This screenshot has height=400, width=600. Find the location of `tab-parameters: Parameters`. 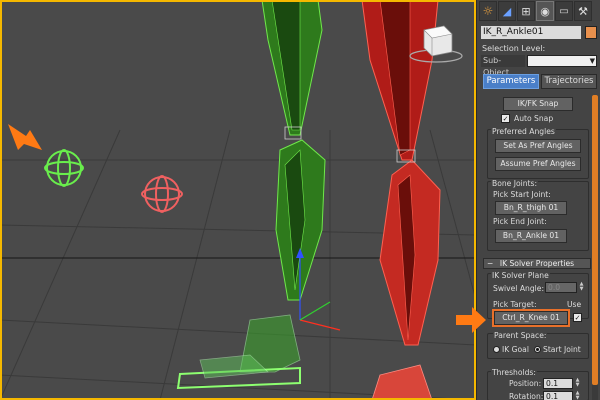

tab-parameters: Parameters is located at coordinates (511, 81).